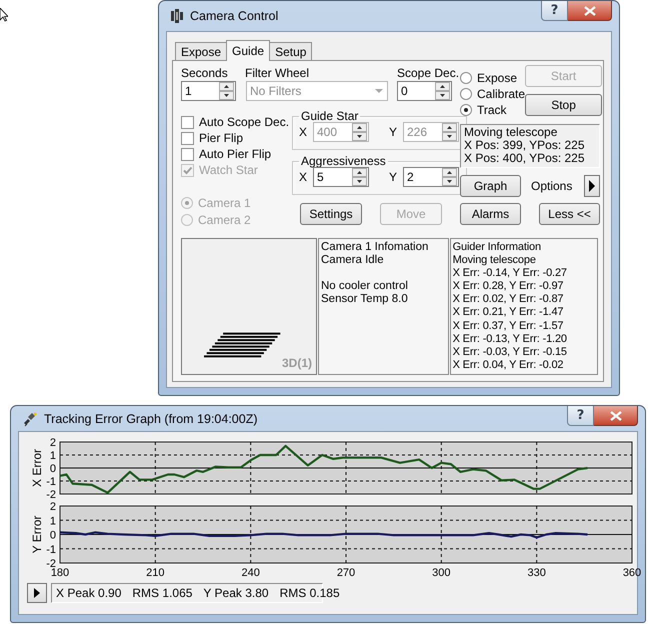 The width and height of the screenshot is (652, 624). What do you see at coordinates (177, 16) in the screenshot?
I see `device-icon` at bounding box center [177, 16].